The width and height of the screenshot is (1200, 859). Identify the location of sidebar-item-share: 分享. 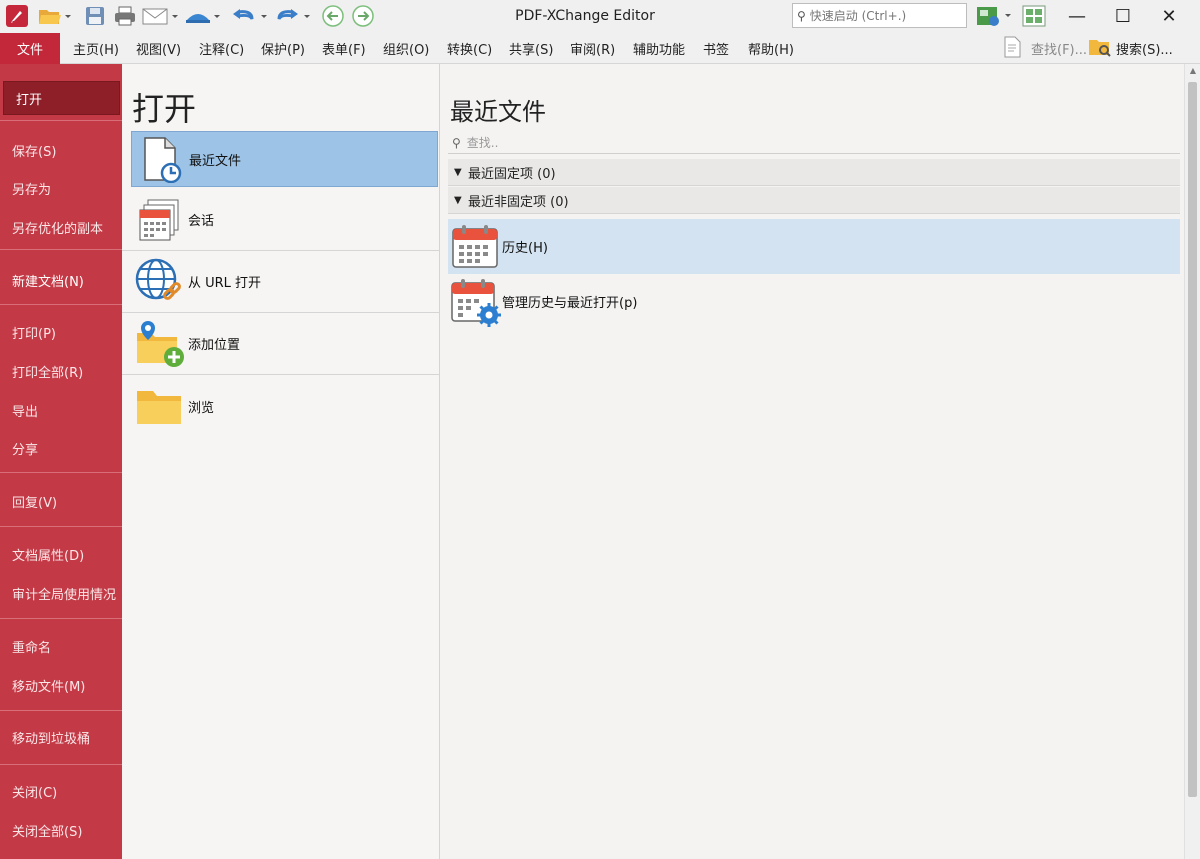
(61, 448).